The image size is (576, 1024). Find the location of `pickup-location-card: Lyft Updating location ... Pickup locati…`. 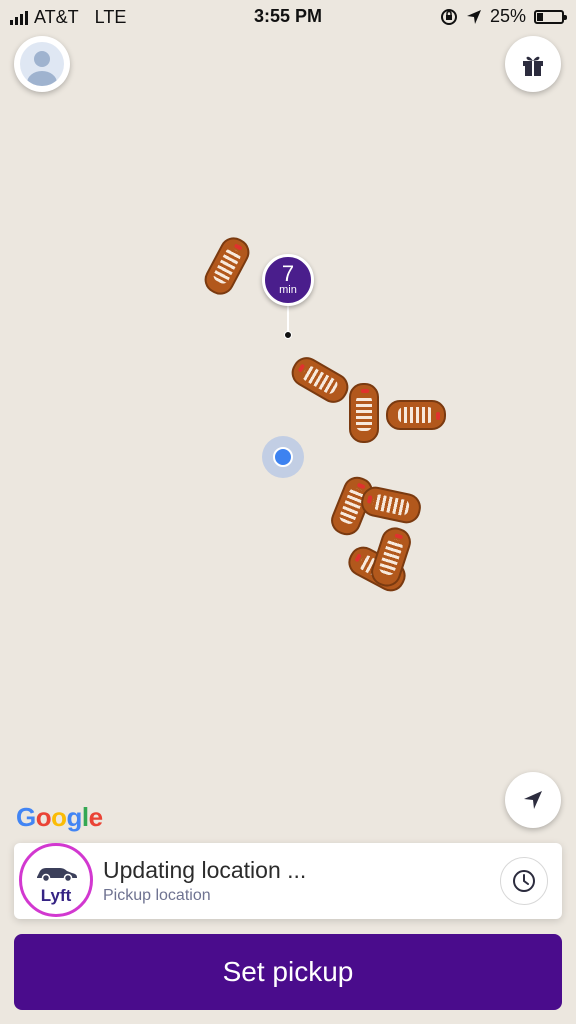

pickup-location-card: Lyft Updating location ... Pickup locati… is located at coordinates (288, 881).